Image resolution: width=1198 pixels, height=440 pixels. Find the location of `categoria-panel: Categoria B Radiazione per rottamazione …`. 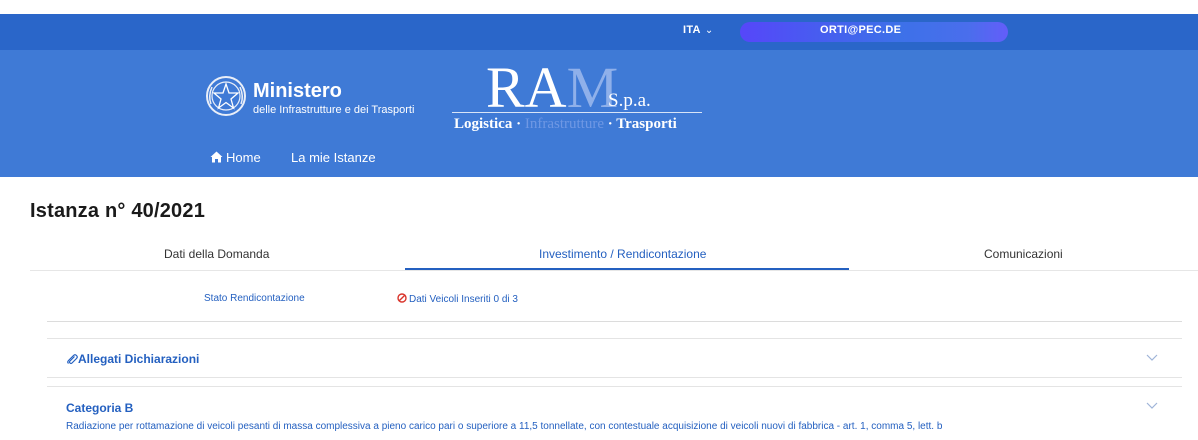

categoria-panel: Categoria B Radiazione per rottamazione … is located at coordinates (614, 413).